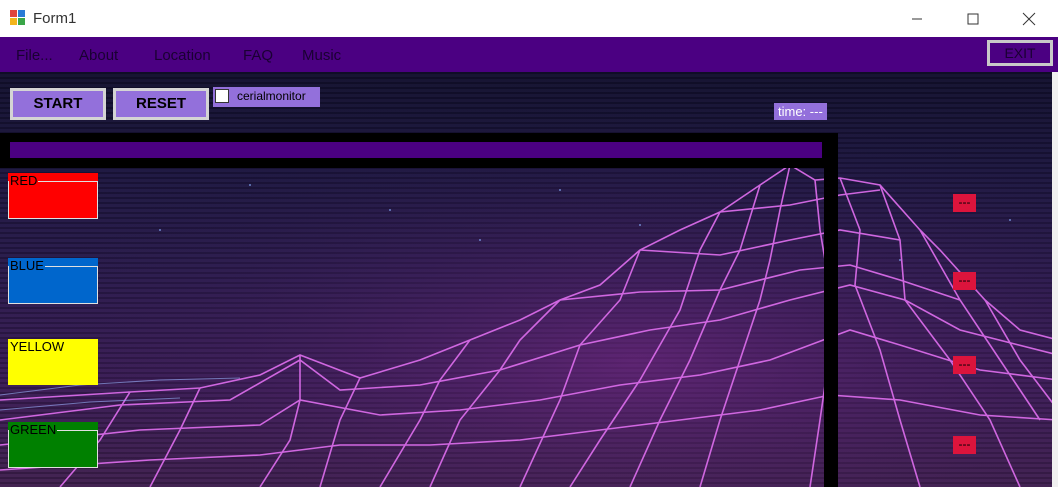  I want to click on cerialmonitor-label: cerialmonitor, so click(271, 96).